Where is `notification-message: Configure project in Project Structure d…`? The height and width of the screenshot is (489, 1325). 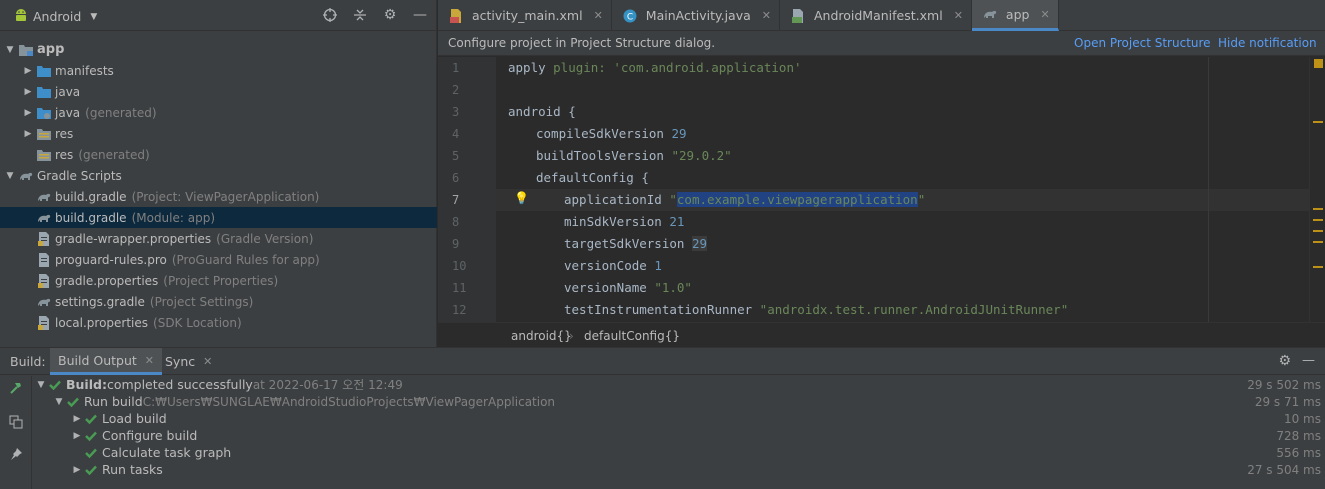
notification-message: Configure project in Project Structure d… is located at coordinates (582, 43).